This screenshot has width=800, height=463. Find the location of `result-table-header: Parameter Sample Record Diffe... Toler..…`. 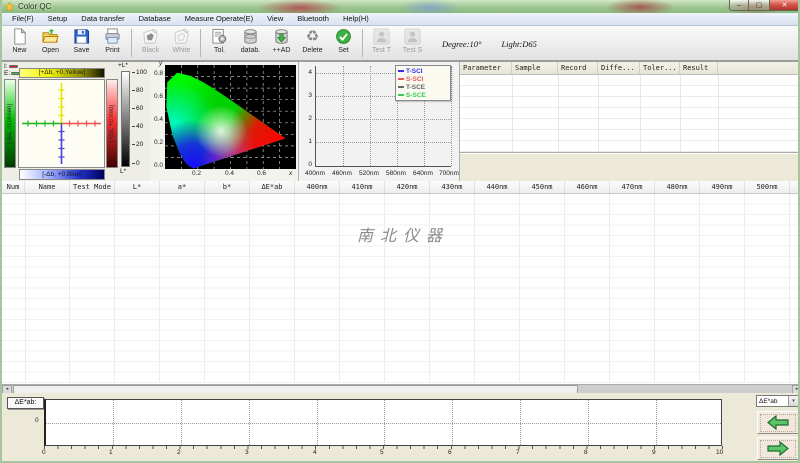

result-table-header: Parameter Sample Record Diffe... Toler..… is located at coordinates (629, 68).